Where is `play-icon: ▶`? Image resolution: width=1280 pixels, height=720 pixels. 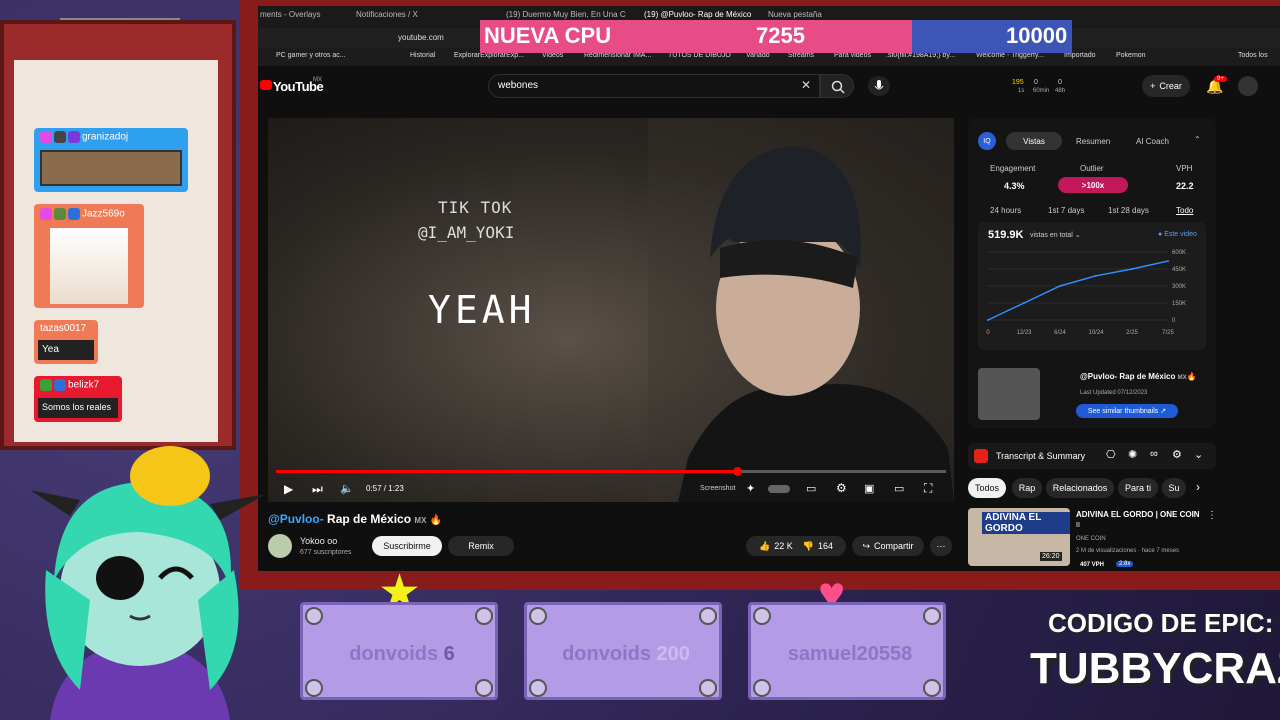
play-icon: ▶ is located at coordinates (288, 489).